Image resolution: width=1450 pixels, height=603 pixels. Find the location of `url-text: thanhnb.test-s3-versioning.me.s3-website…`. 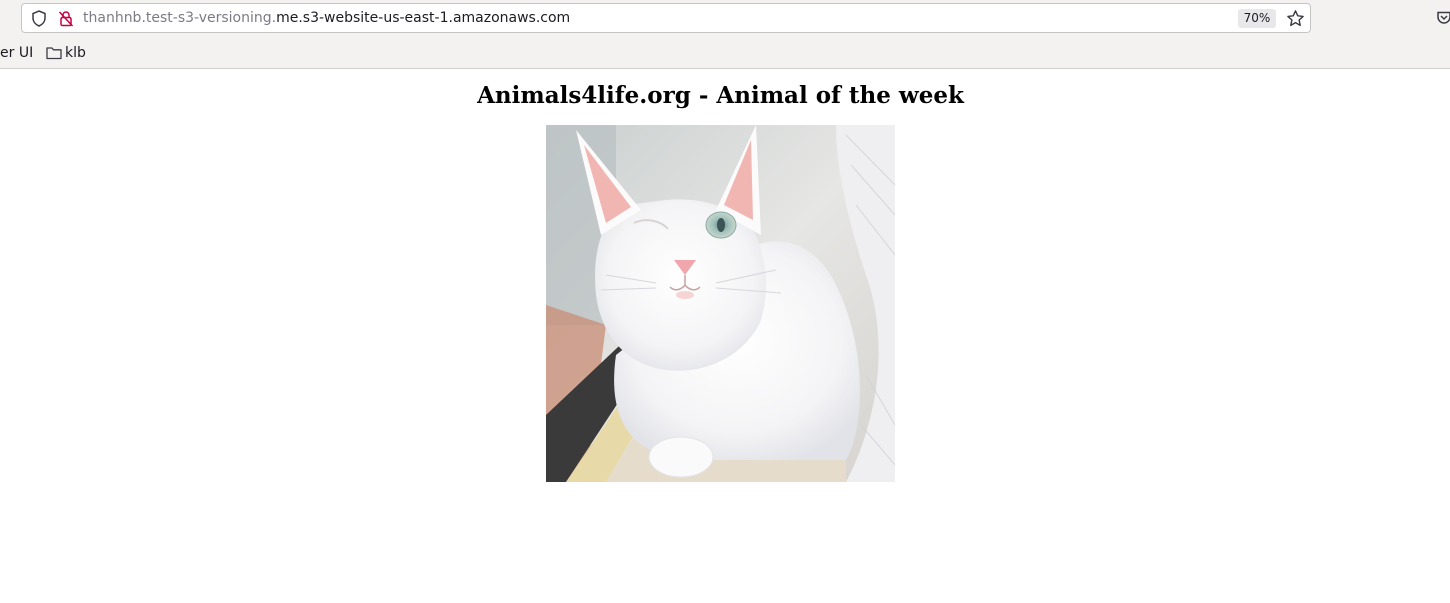

url-text: thanhnb.test-s3-versioning.me.s3-website… is located at coordinates (326, 18).